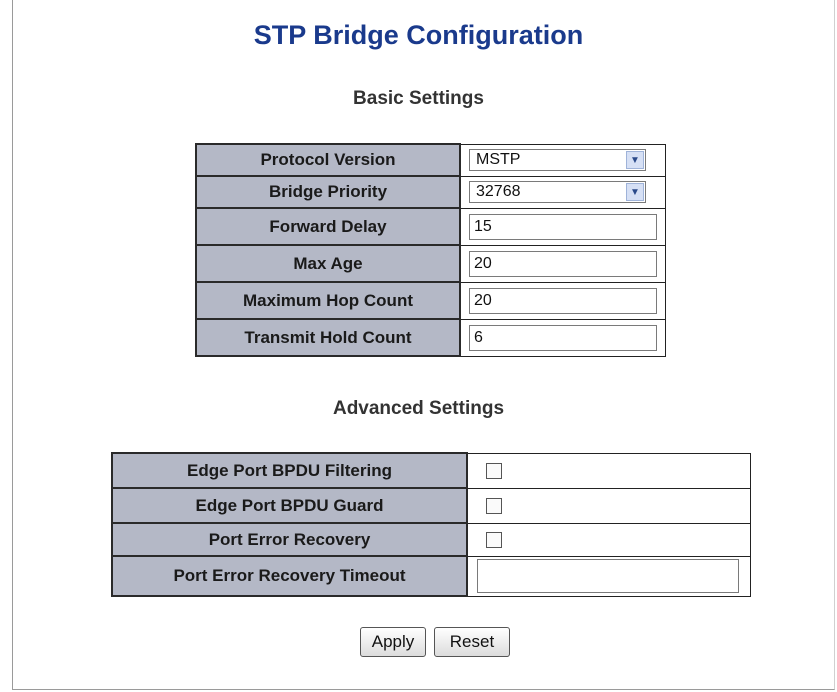  Describe the element at coordinates (393, 642) in the screenshot. I see `apply-button: Apply` at that location.